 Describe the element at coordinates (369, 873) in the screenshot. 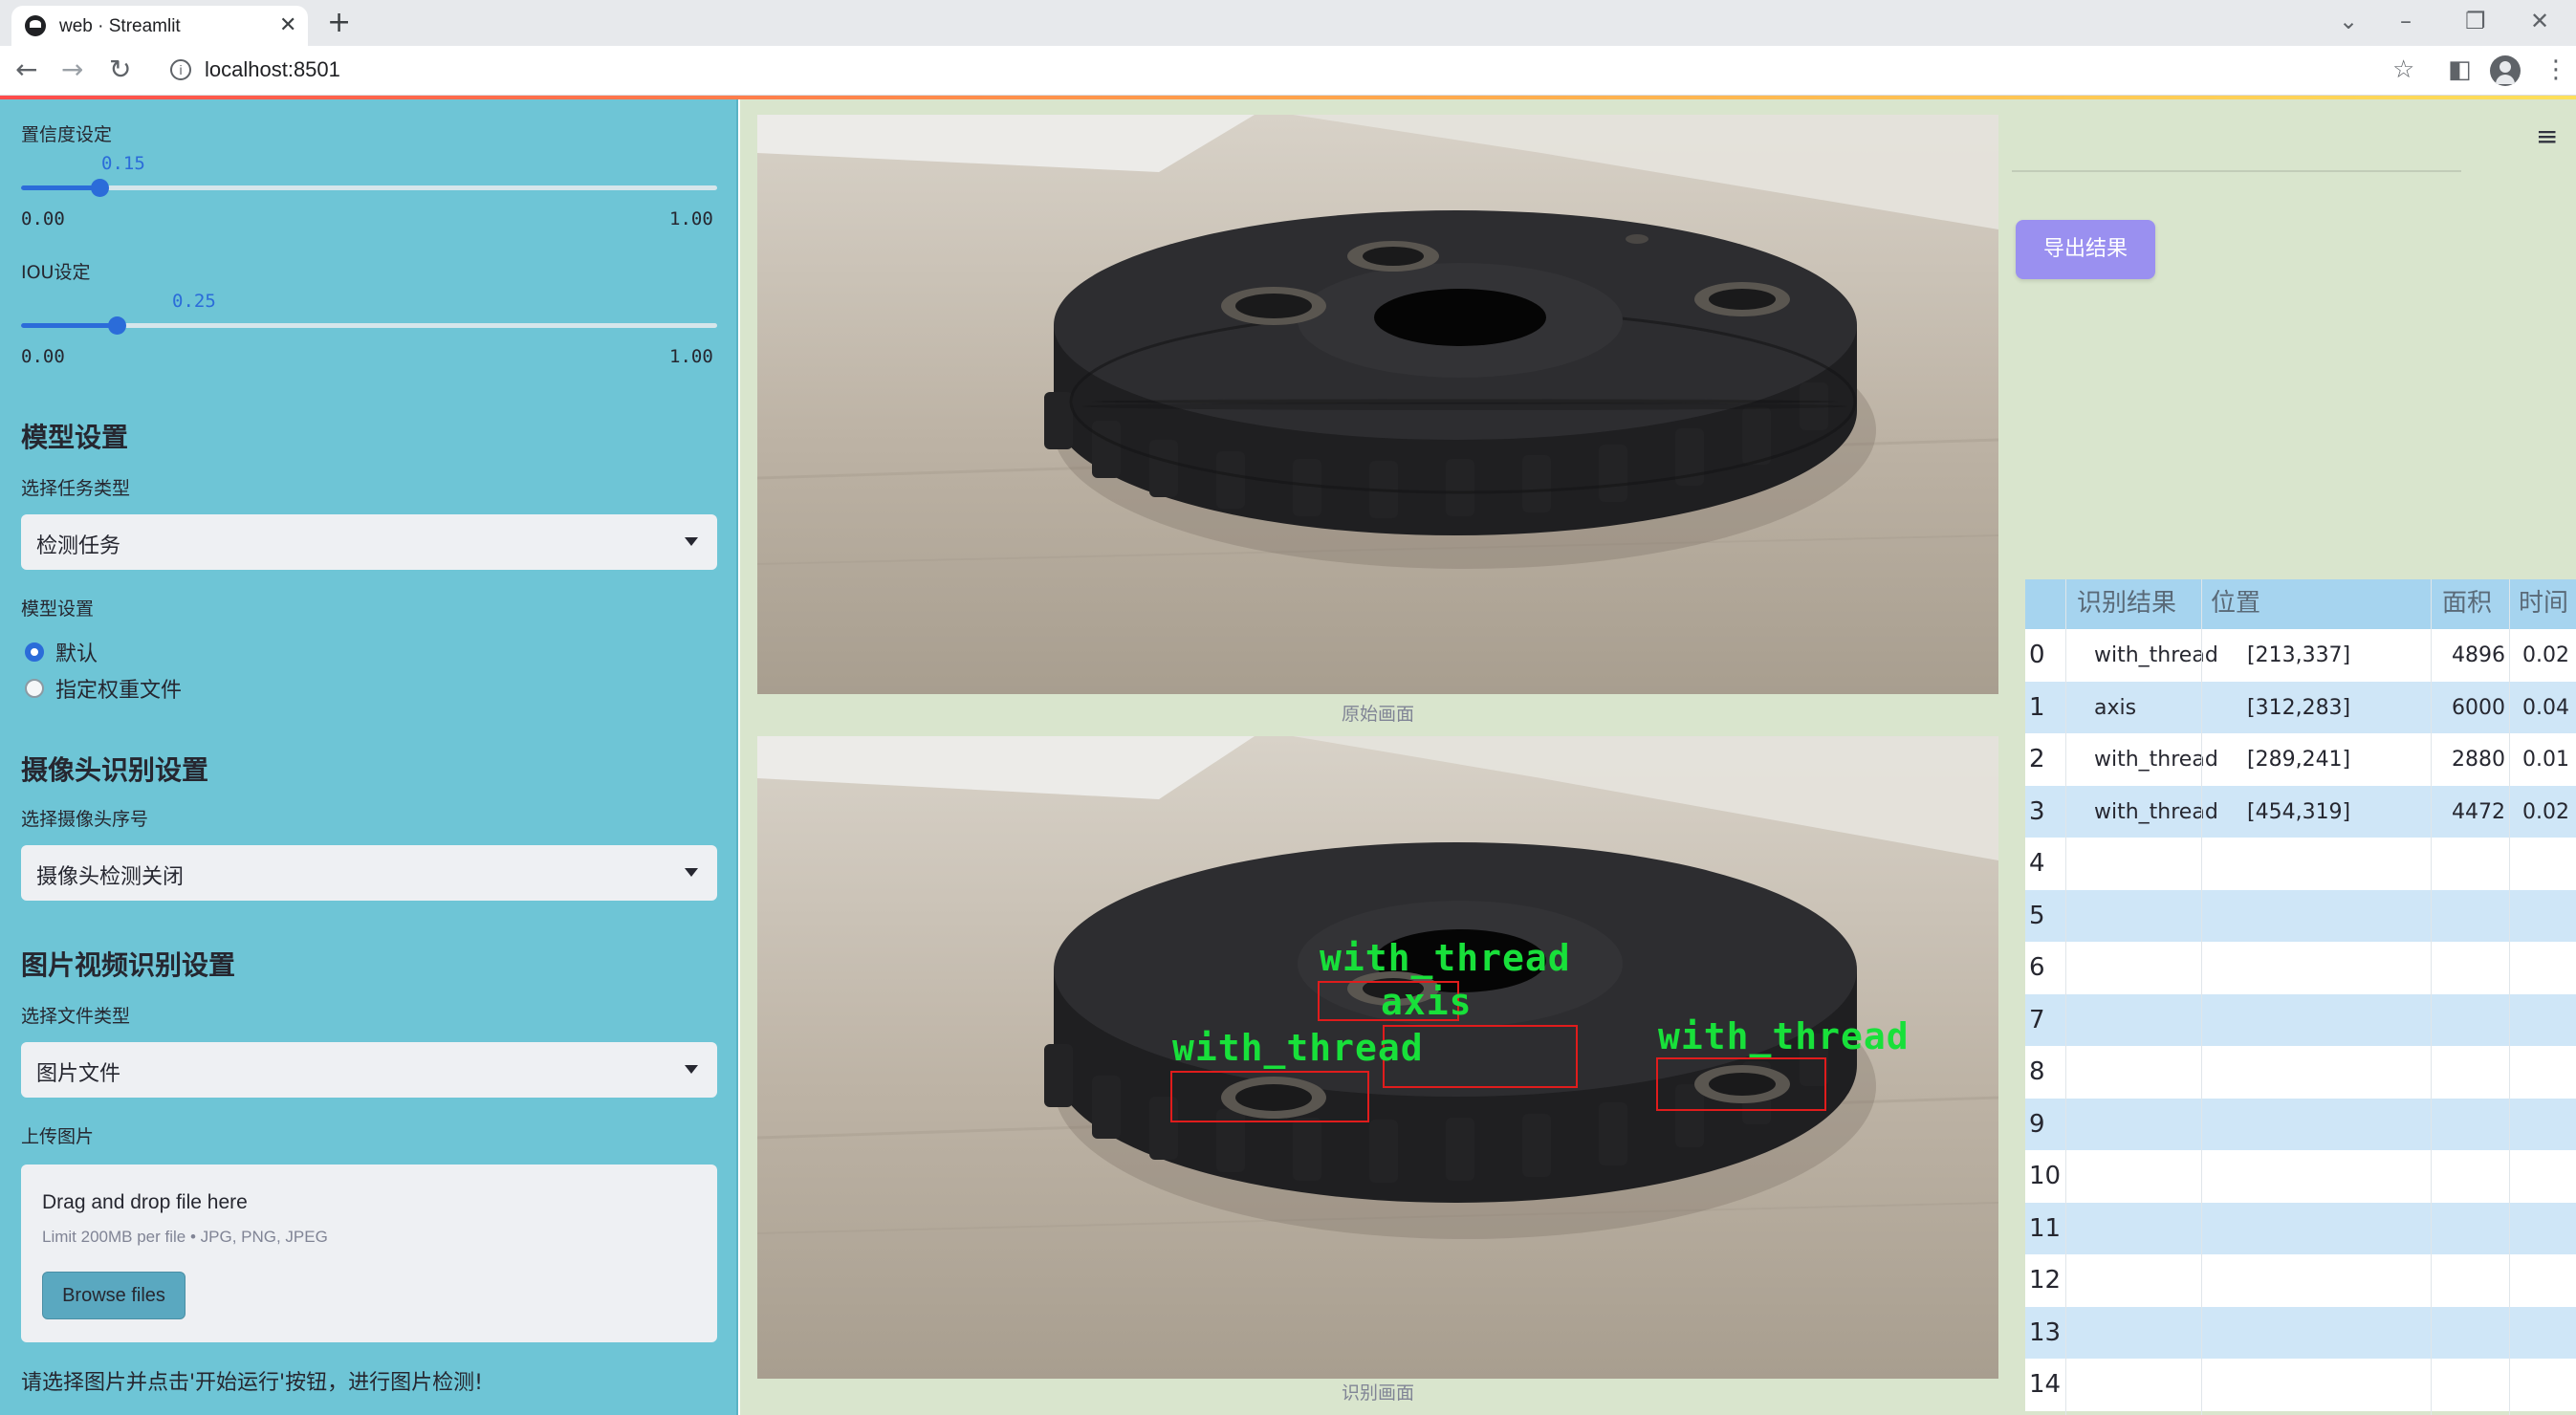

I see `camera-select: 摄像头检测关闭` at that location.